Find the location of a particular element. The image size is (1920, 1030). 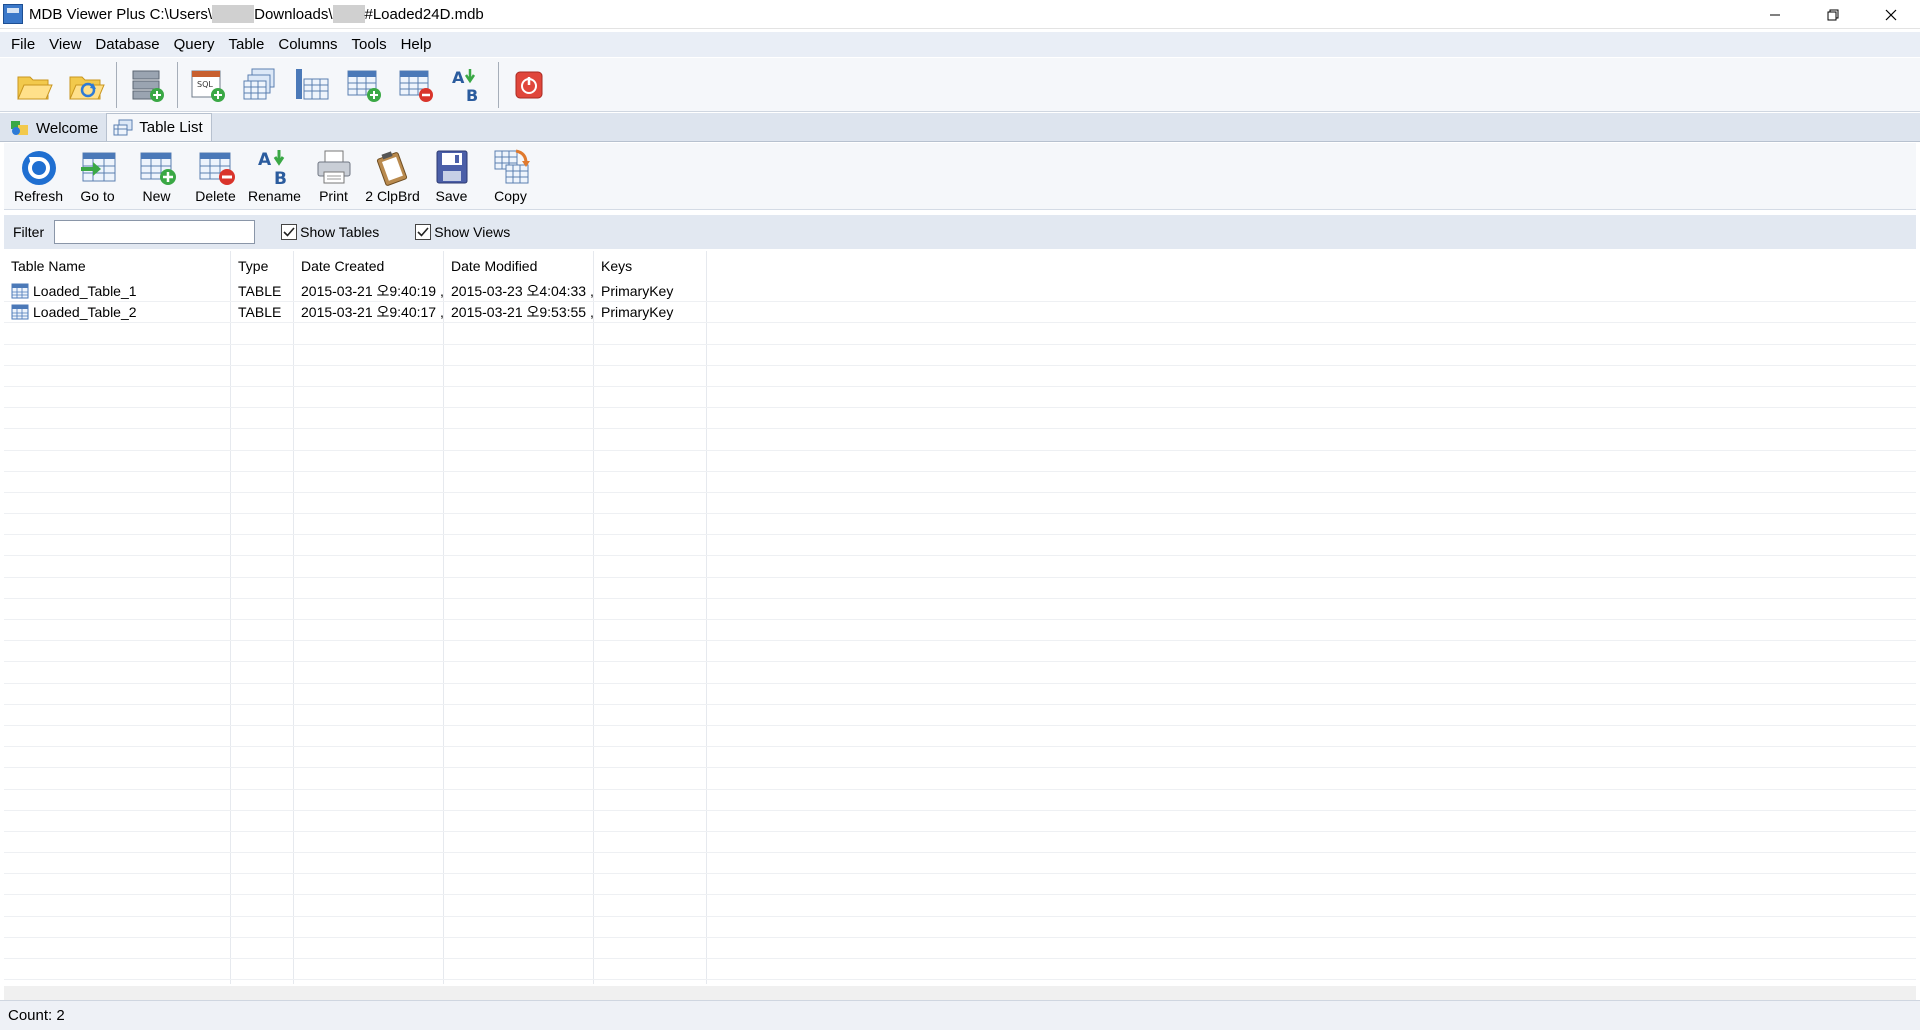

delete-table-button-2: Delete is located at coordinates (215, 175).